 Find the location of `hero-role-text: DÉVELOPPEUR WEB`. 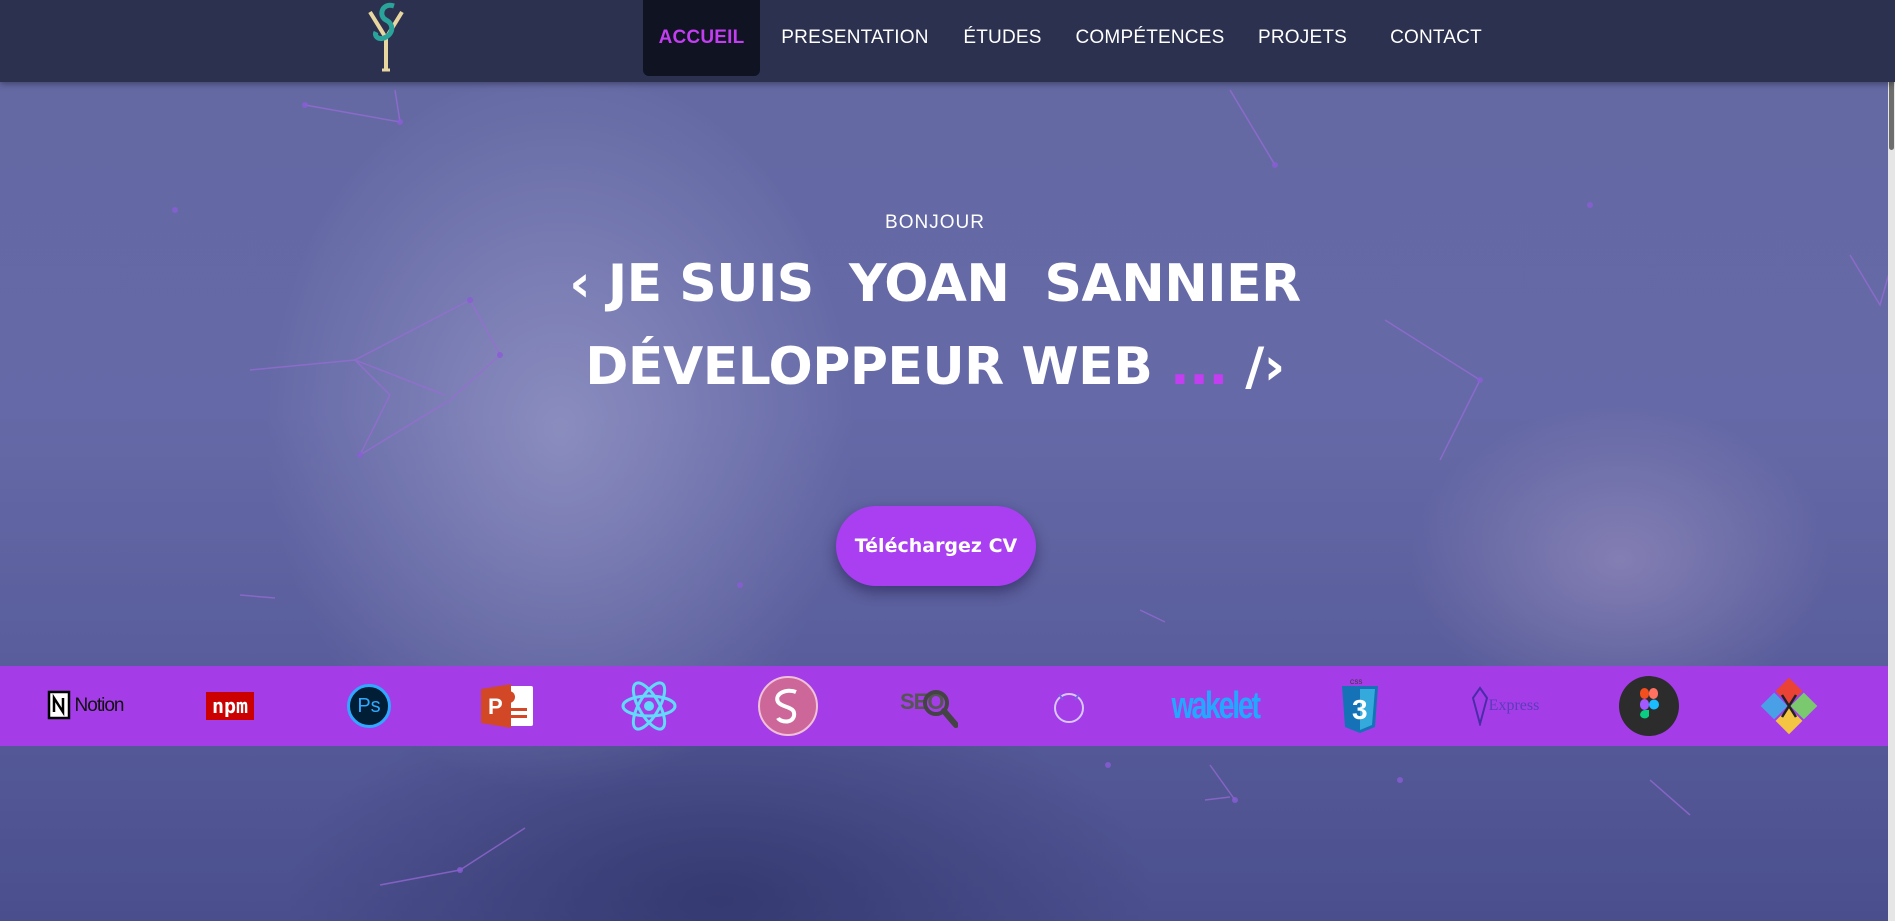

hero-role-text: DÉVELOPPEUR WEB is located at coordinates (877, 367).